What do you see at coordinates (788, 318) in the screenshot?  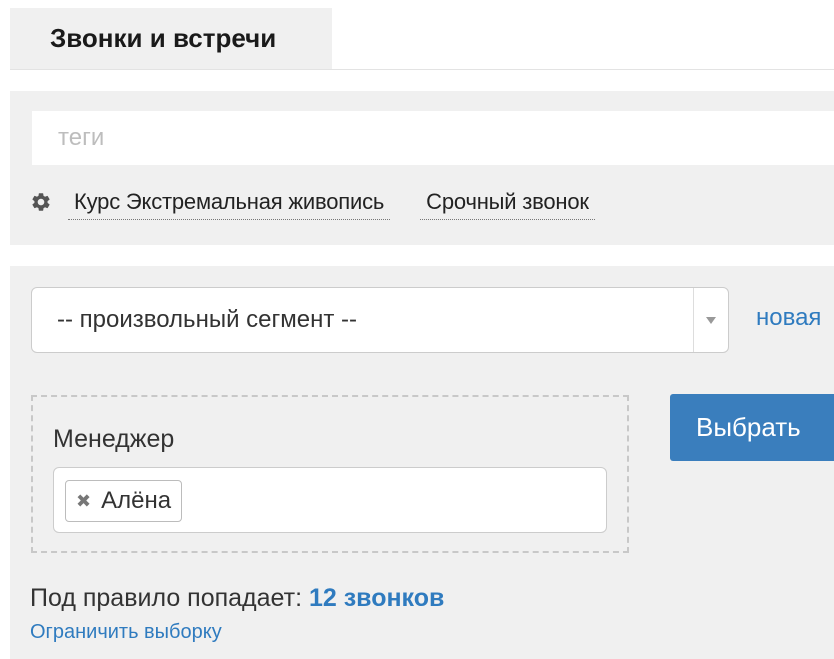 I see `new-segment-link: новая` at bounding box center [788, 318].